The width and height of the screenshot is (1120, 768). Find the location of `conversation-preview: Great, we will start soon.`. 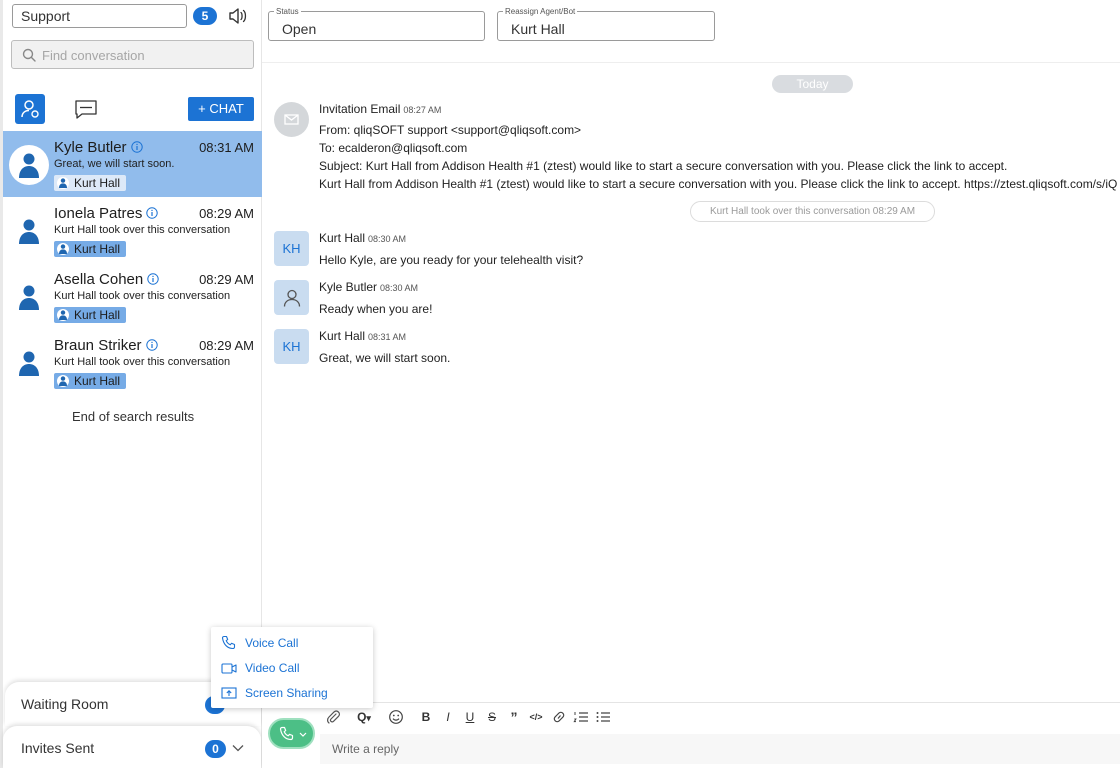

conversation-preview: Great, we will start soon. is located at coordinates (114, 164).